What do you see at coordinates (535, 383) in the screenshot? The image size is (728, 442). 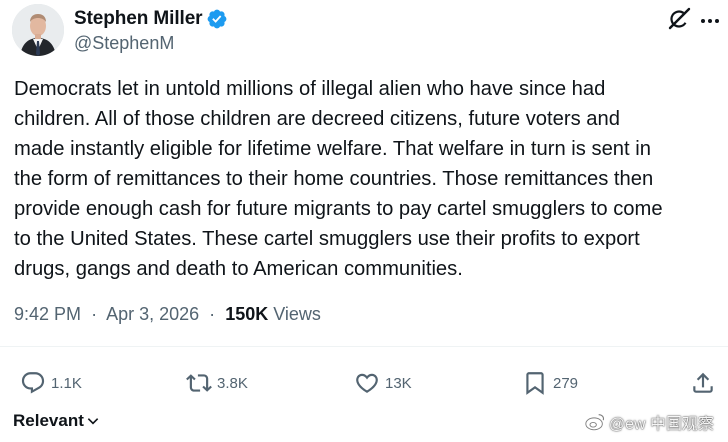 I see `bookmark-icon` at bounding box center [535, 383].